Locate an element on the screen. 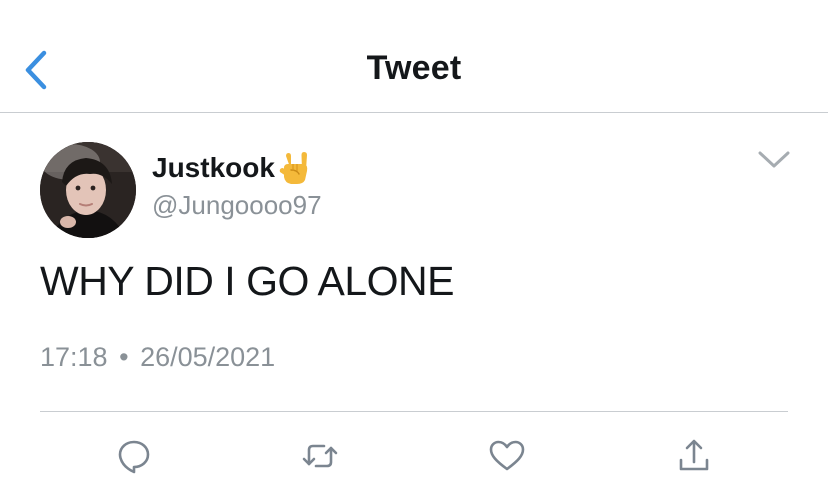 The height and width of the screenshot is (495, 828). retweet-icon is located at coordinates (320, 456).